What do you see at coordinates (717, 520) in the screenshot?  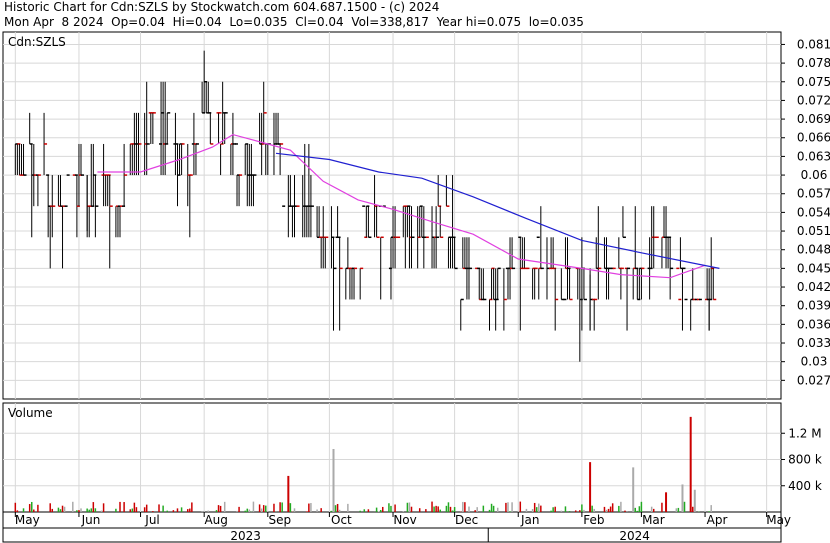 I see `month-label: Apr` at bounding box center [717, 520].